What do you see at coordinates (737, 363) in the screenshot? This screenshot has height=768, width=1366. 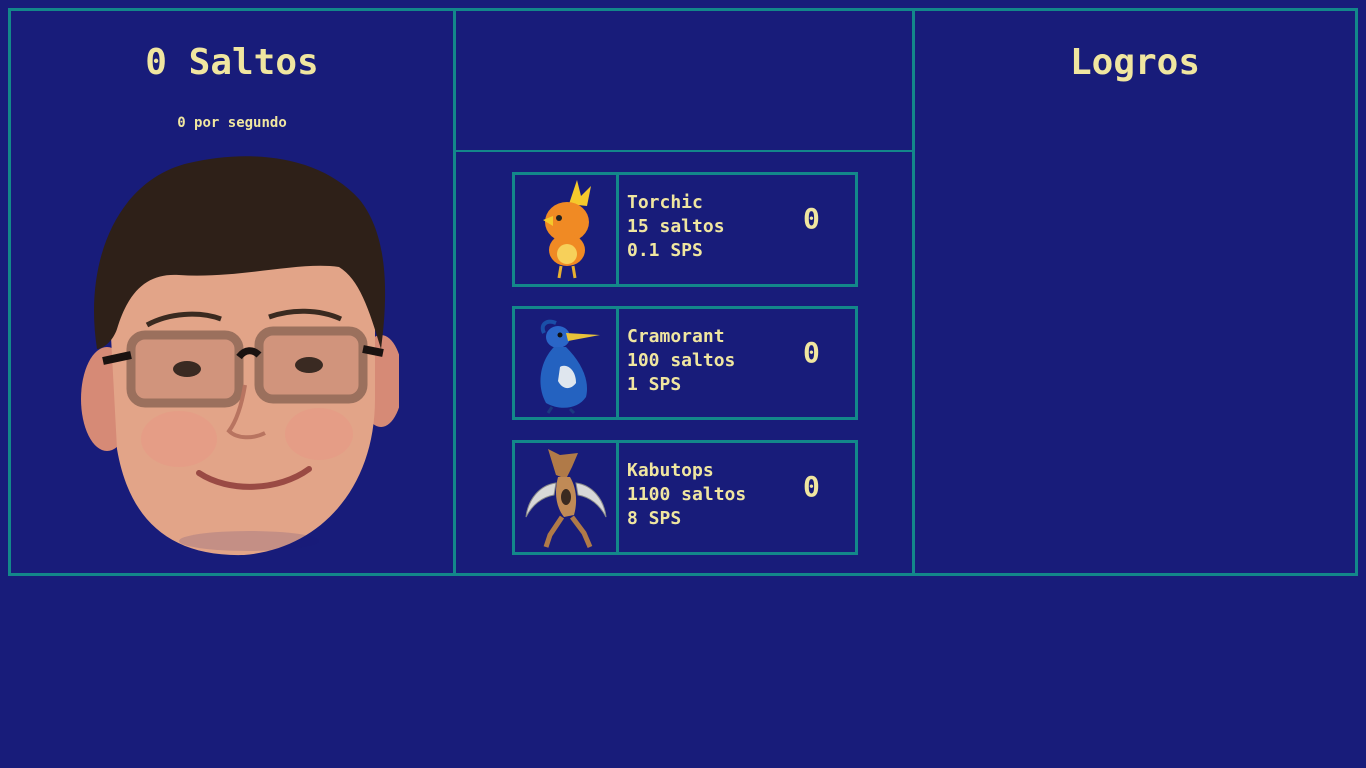 I see `cramorant-info: Cramorant 100 saltos 1 SPS 0` at bounding box center [737, 363].